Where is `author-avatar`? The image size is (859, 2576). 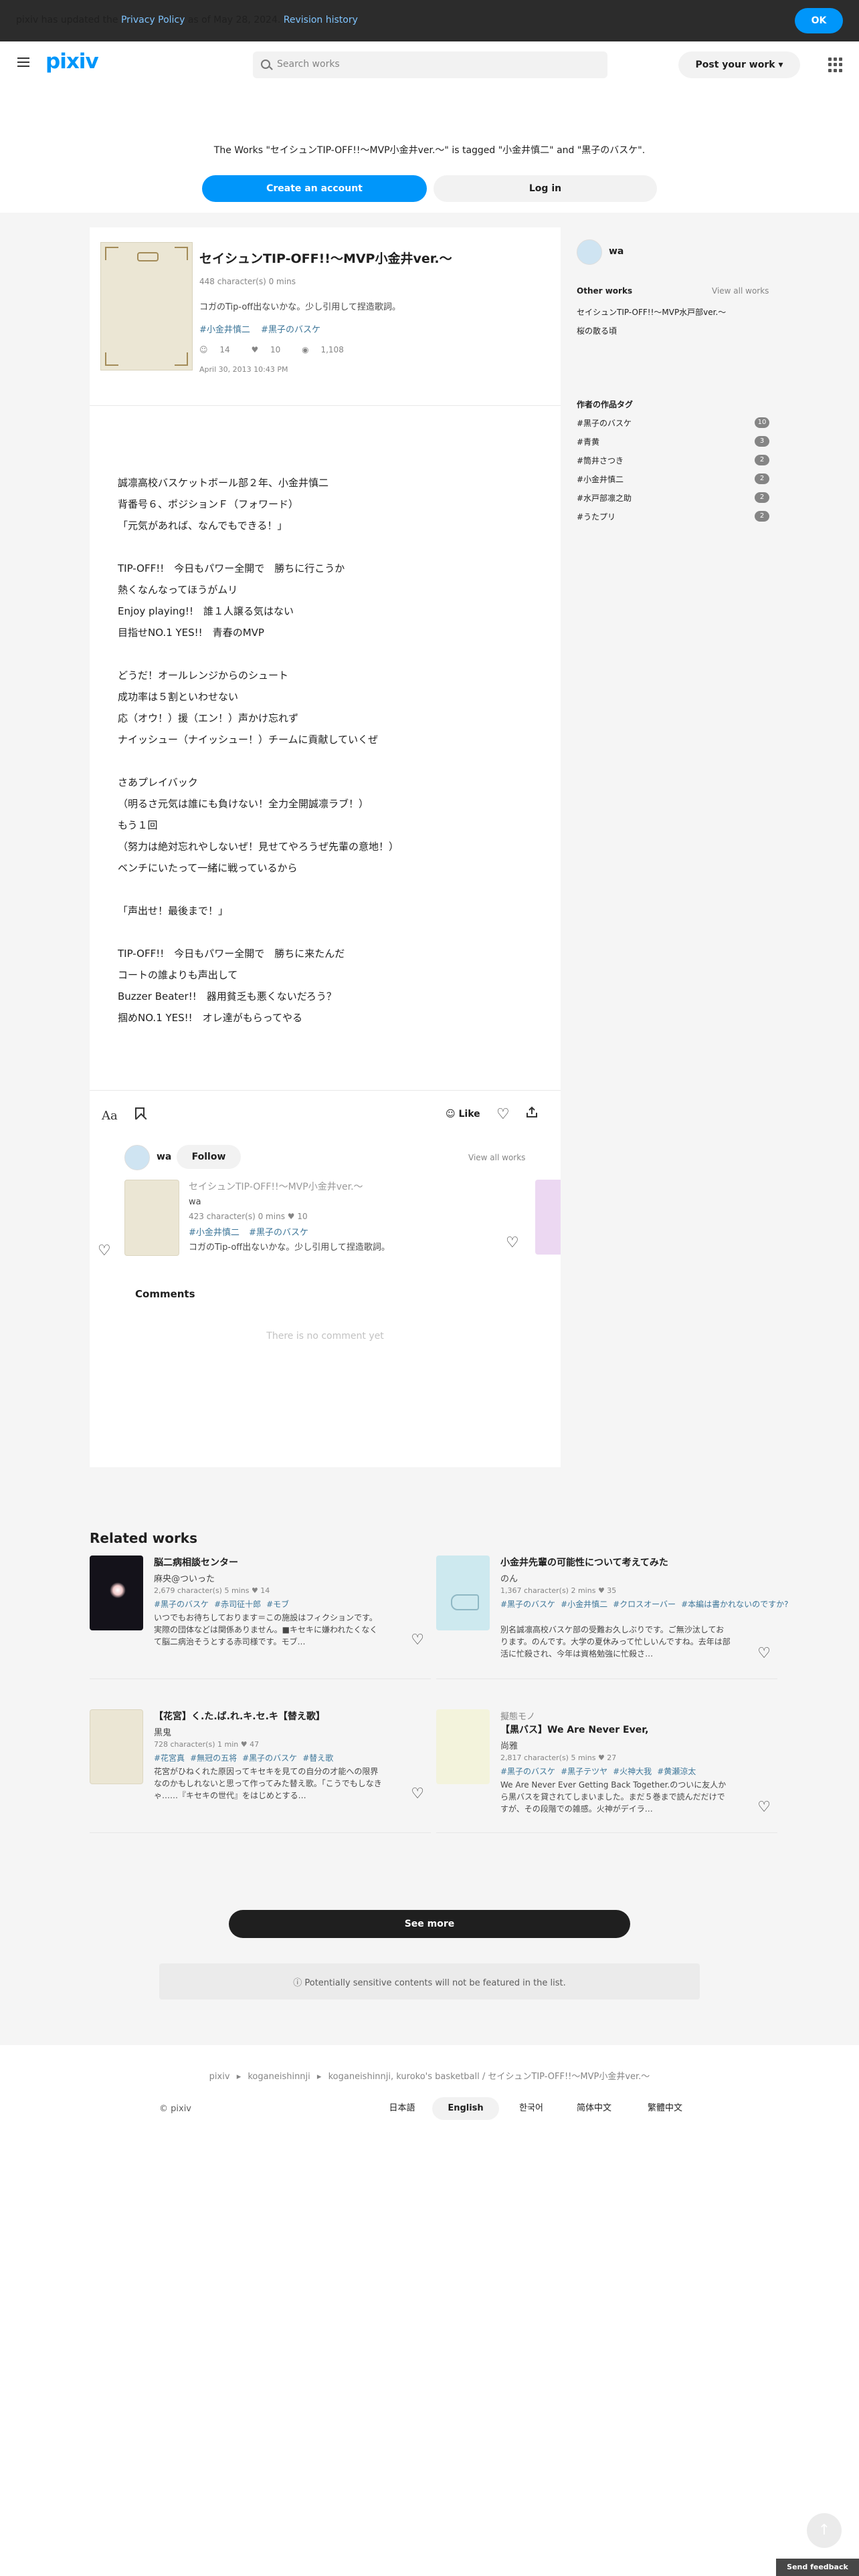
author-avatar is located at coordinates (137, 1158).